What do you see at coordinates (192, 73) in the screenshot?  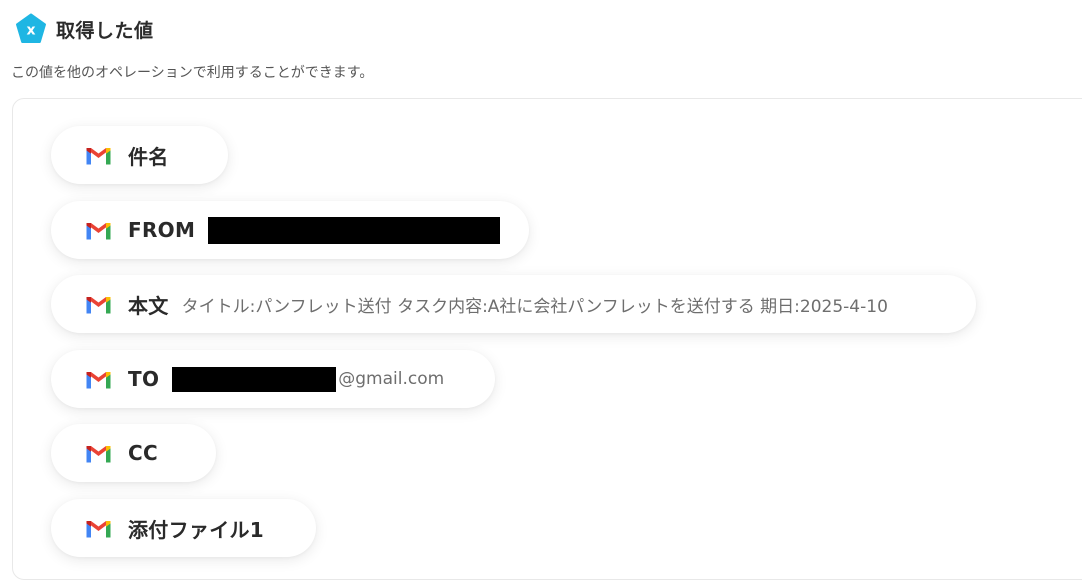 I see `section-description: この値を他のオペレーションで利用することができます。` at bounding box center [192, 73].